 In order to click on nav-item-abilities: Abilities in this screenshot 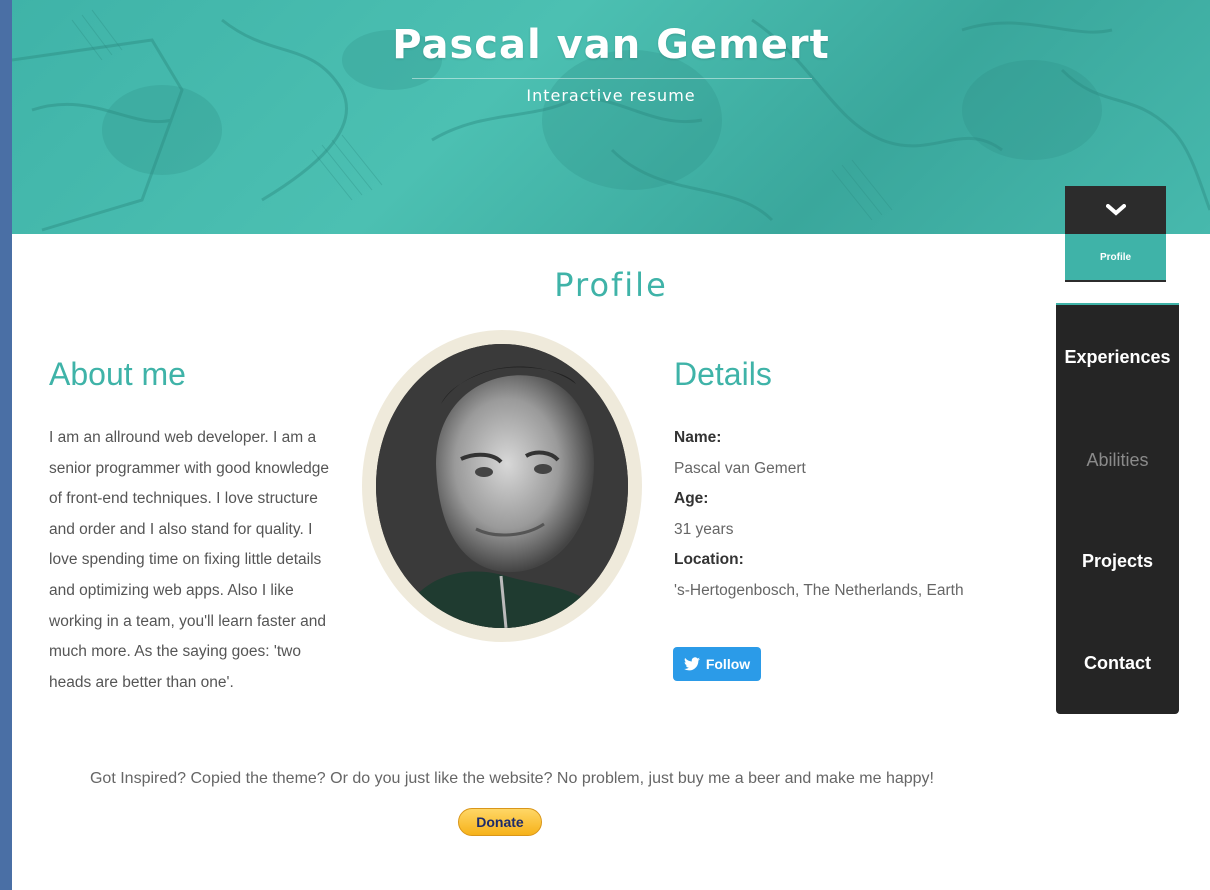, I will do `click(1117, 460)`.